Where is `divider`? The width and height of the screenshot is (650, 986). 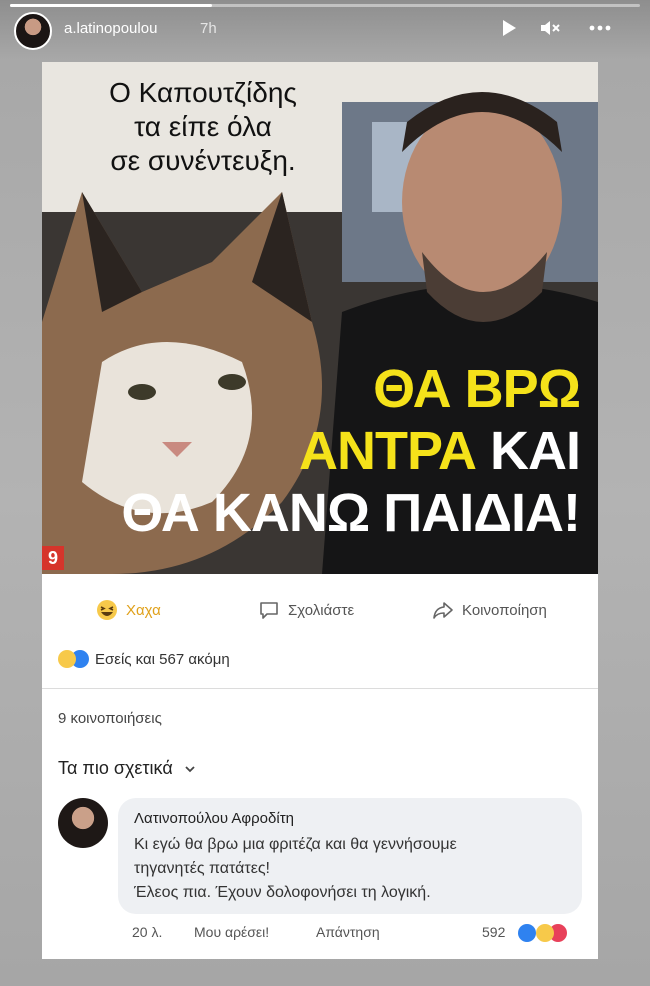
divider is located at coordinates (320, 688).